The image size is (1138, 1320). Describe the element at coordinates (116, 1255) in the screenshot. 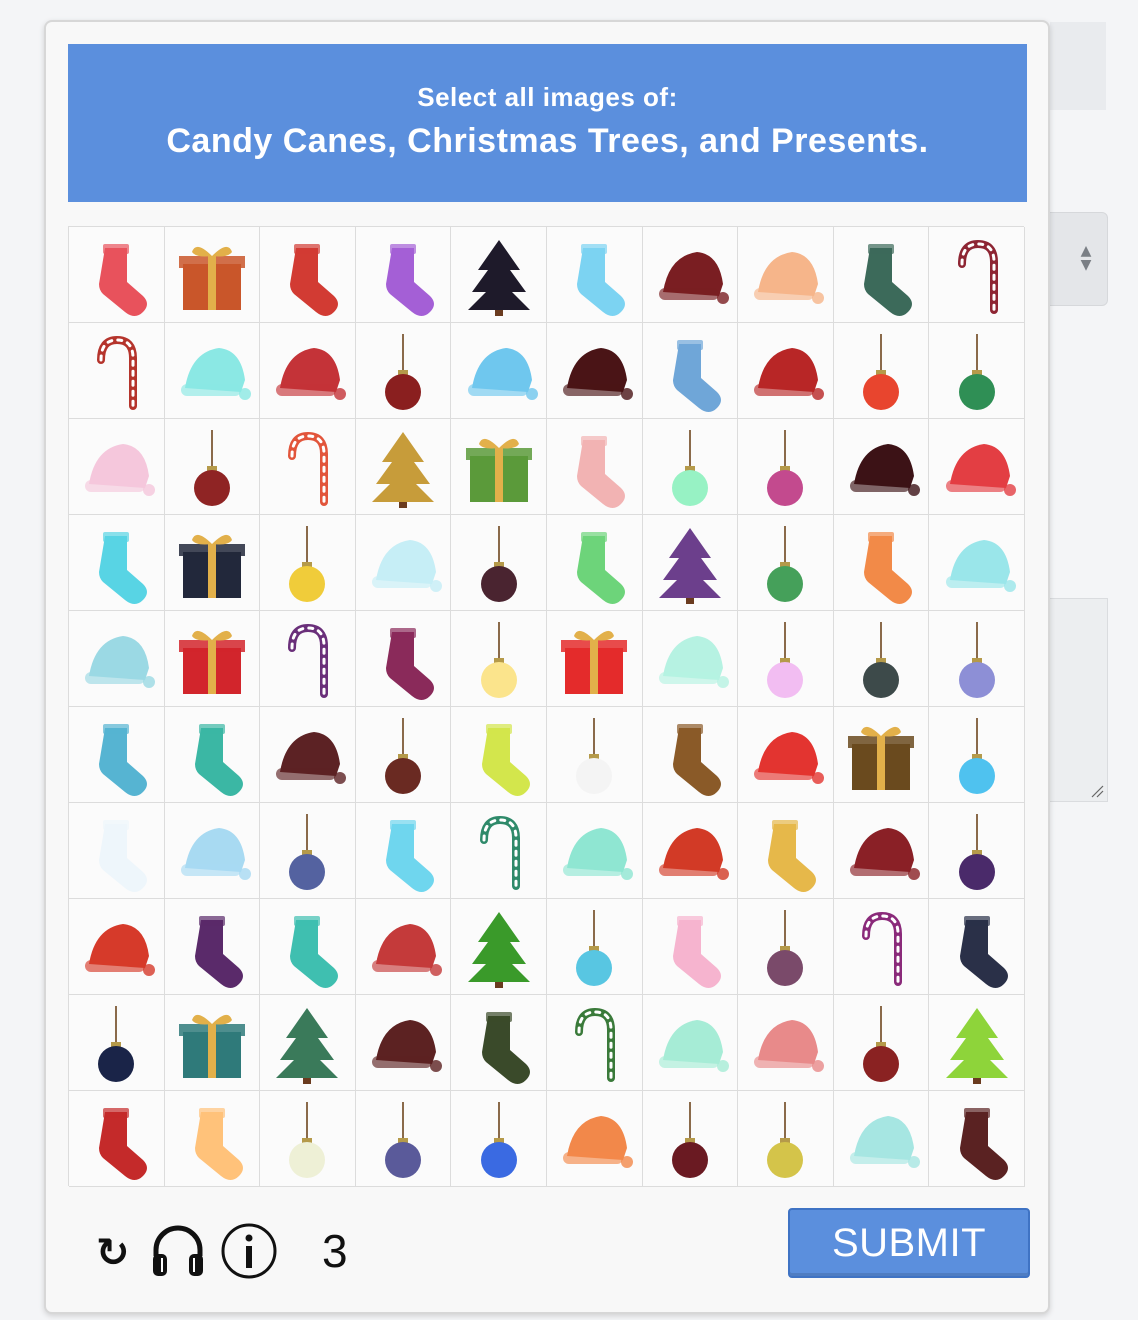

I see `reload-icon: ↻` at that location.